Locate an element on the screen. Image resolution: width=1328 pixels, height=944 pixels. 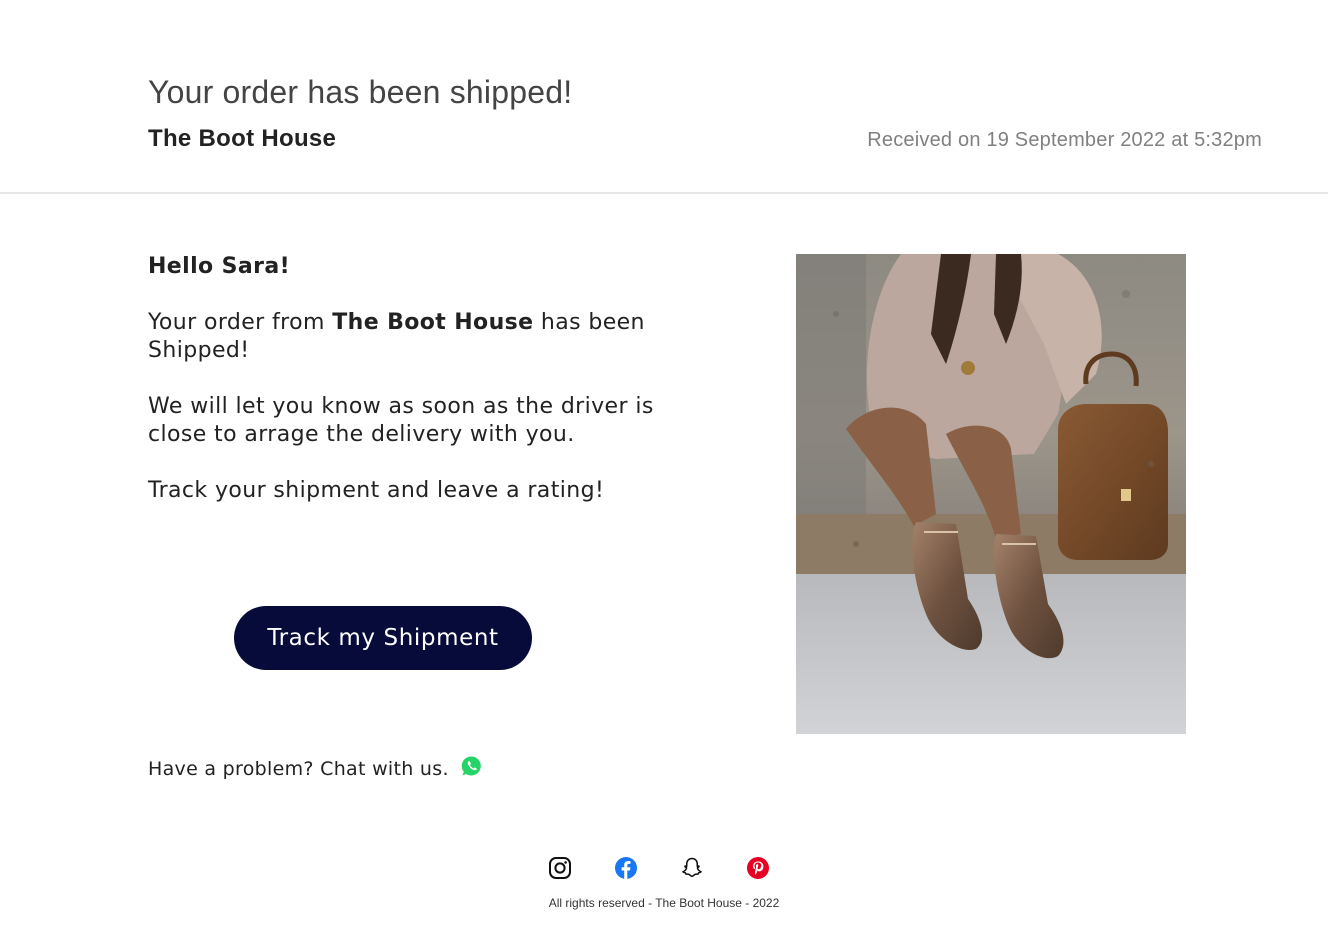
chat-text: Have a problem? Chat with us. is located at coordinates (298, 769).